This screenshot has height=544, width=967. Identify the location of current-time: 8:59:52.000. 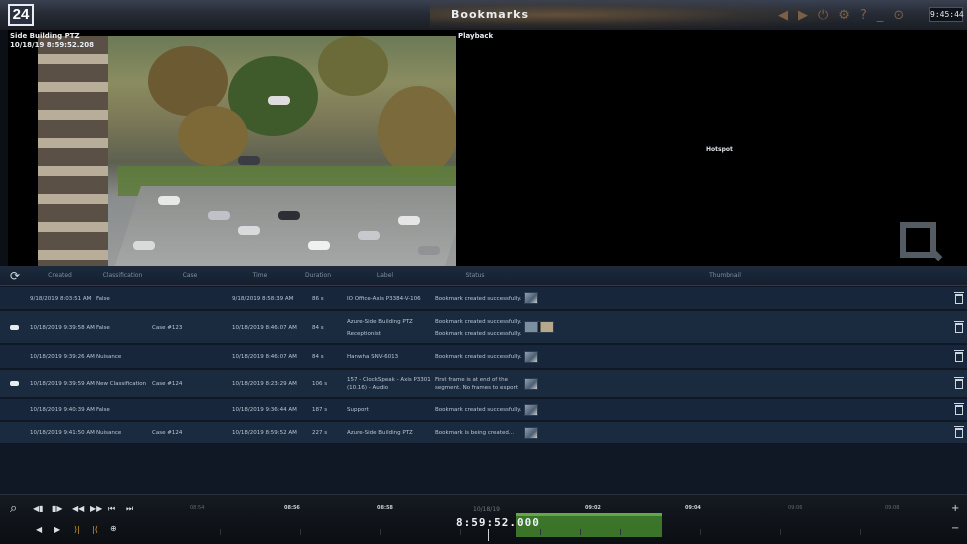
(498, 522).